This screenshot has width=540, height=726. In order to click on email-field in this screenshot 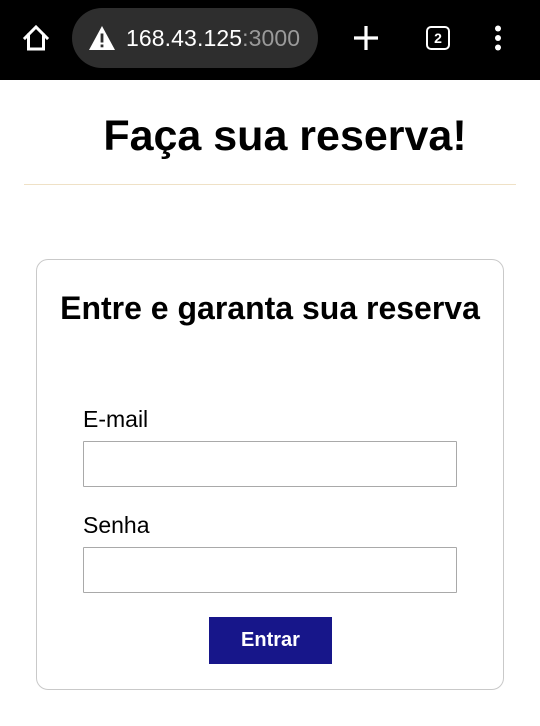, I will do `click(270, 464)`.